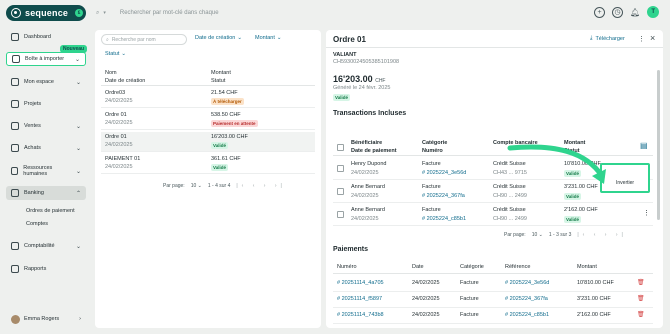 Image resolution: width=670 pixels, height=334 pixels. What do you see at coordinates (208, 142) in the screenshot?
I see `list-item: Ordre 01 24/02/2025 16'203.00 CHF Validé` at bounding box center [208, 142].